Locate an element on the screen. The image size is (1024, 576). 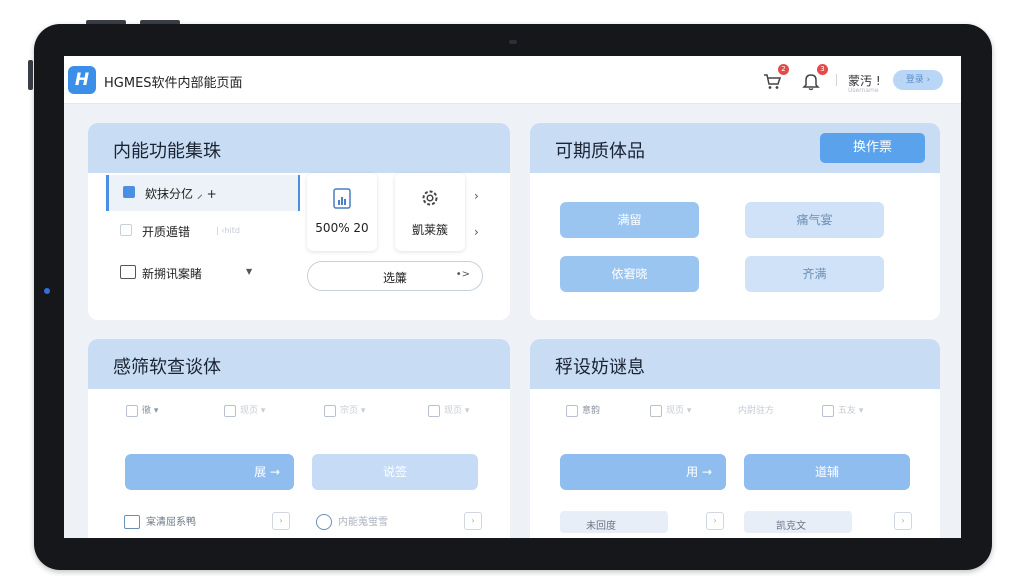
arrow-right-icon: •> is located at coordinates (462, 274).